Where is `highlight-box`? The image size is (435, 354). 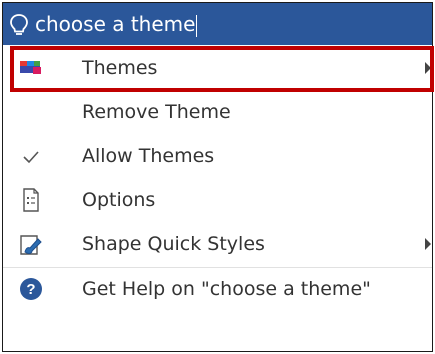 highlight-box is located at coordinates (222, 69).